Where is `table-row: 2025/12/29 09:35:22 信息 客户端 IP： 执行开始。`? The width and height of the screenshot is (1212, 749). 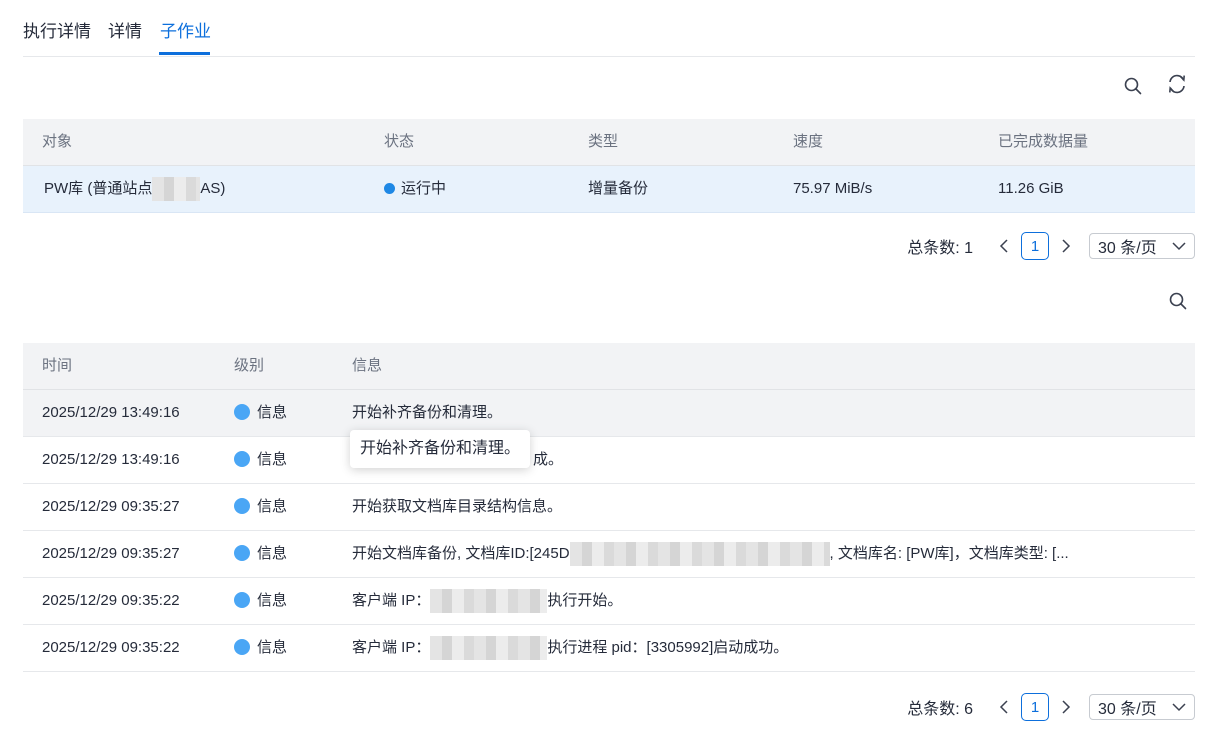
table-row: 2025/12/29 09:35:22 信息 客户端 IP： 执行开始。 is located at coordinates (609, 601).